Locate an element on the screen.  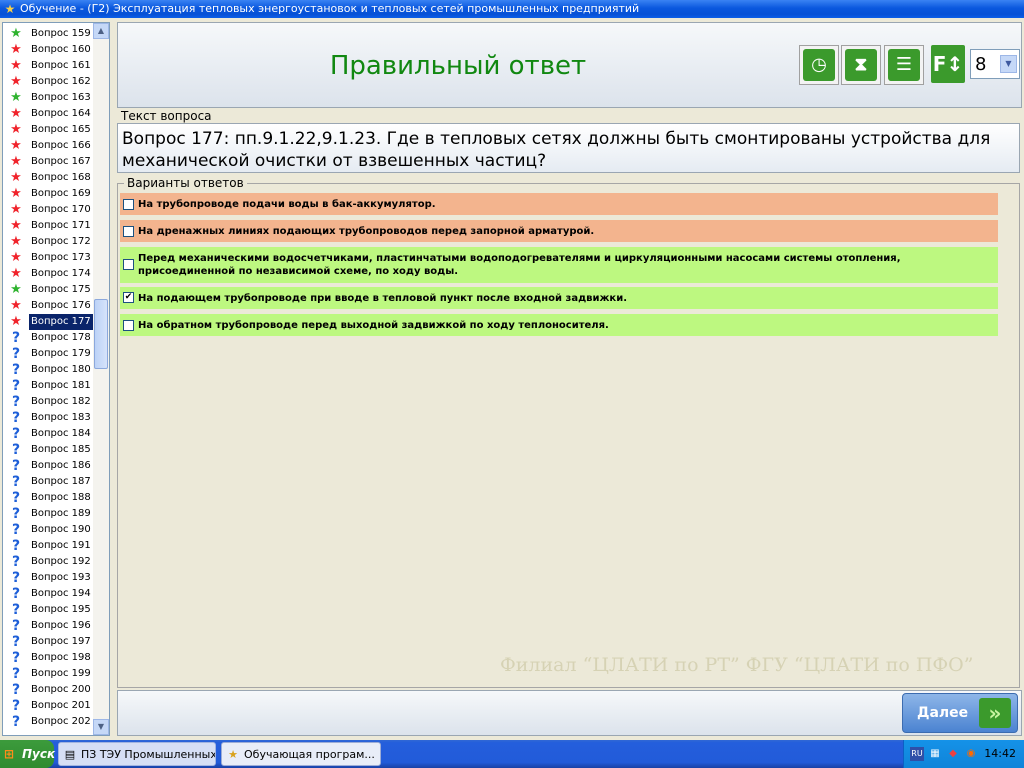
question-list-item-label: Вопрос 189 is located at coordinates (61, 513).